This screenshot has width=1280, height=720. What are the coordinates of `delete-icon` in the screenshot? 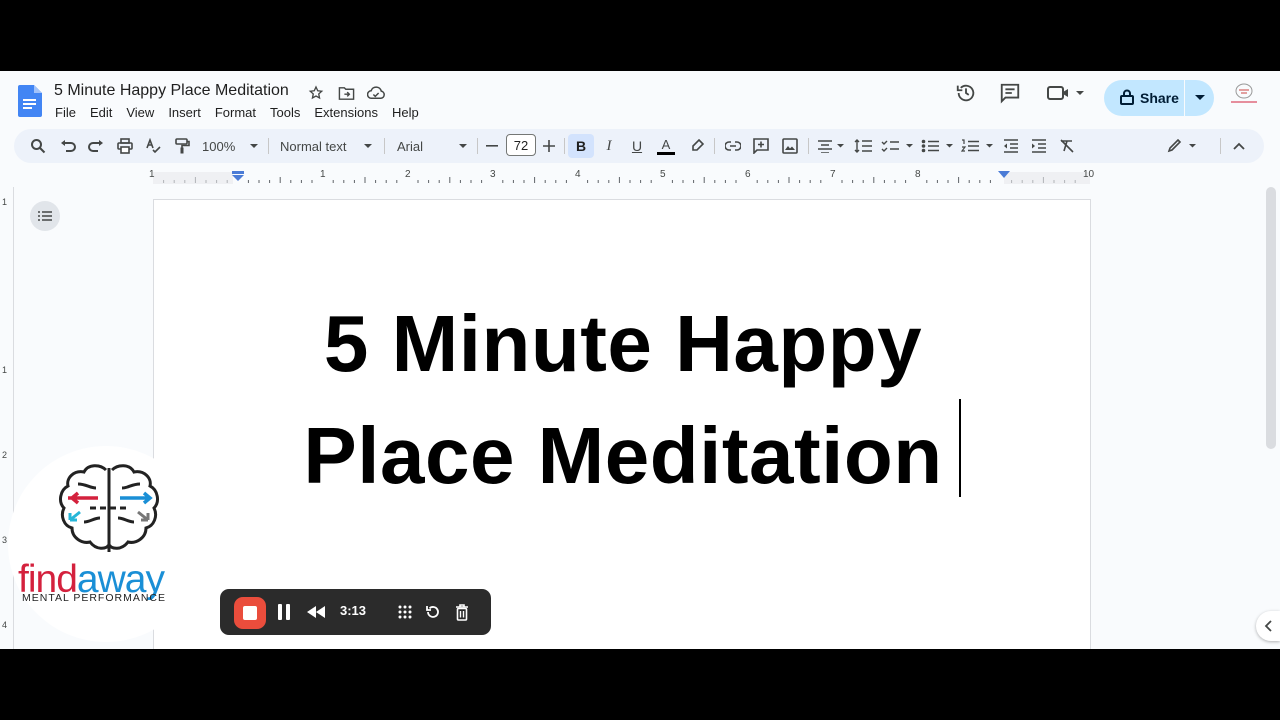 It's located at (462, 612).